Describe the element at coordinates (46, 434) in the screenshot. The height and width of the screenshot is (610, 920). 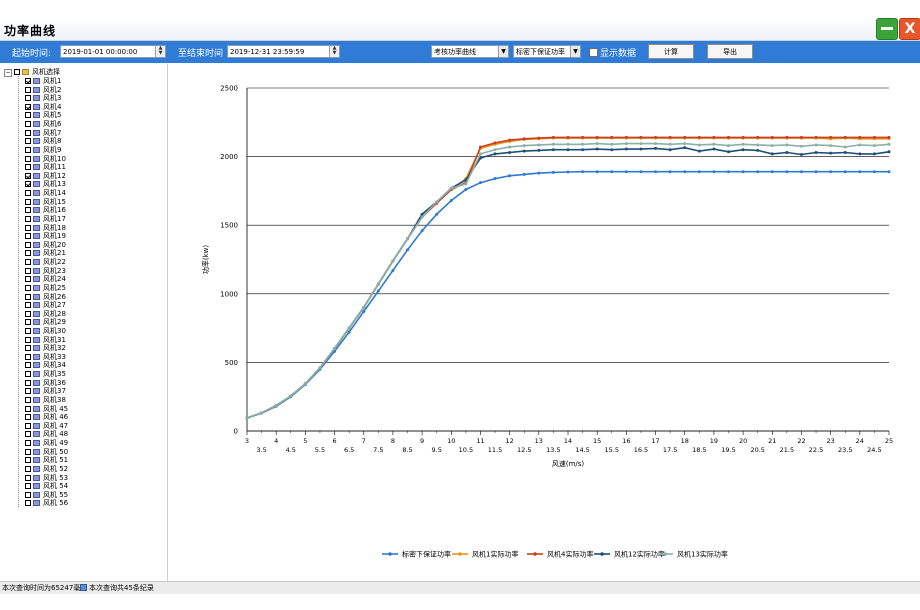
I see `tree-item: 风机 48` at that location.